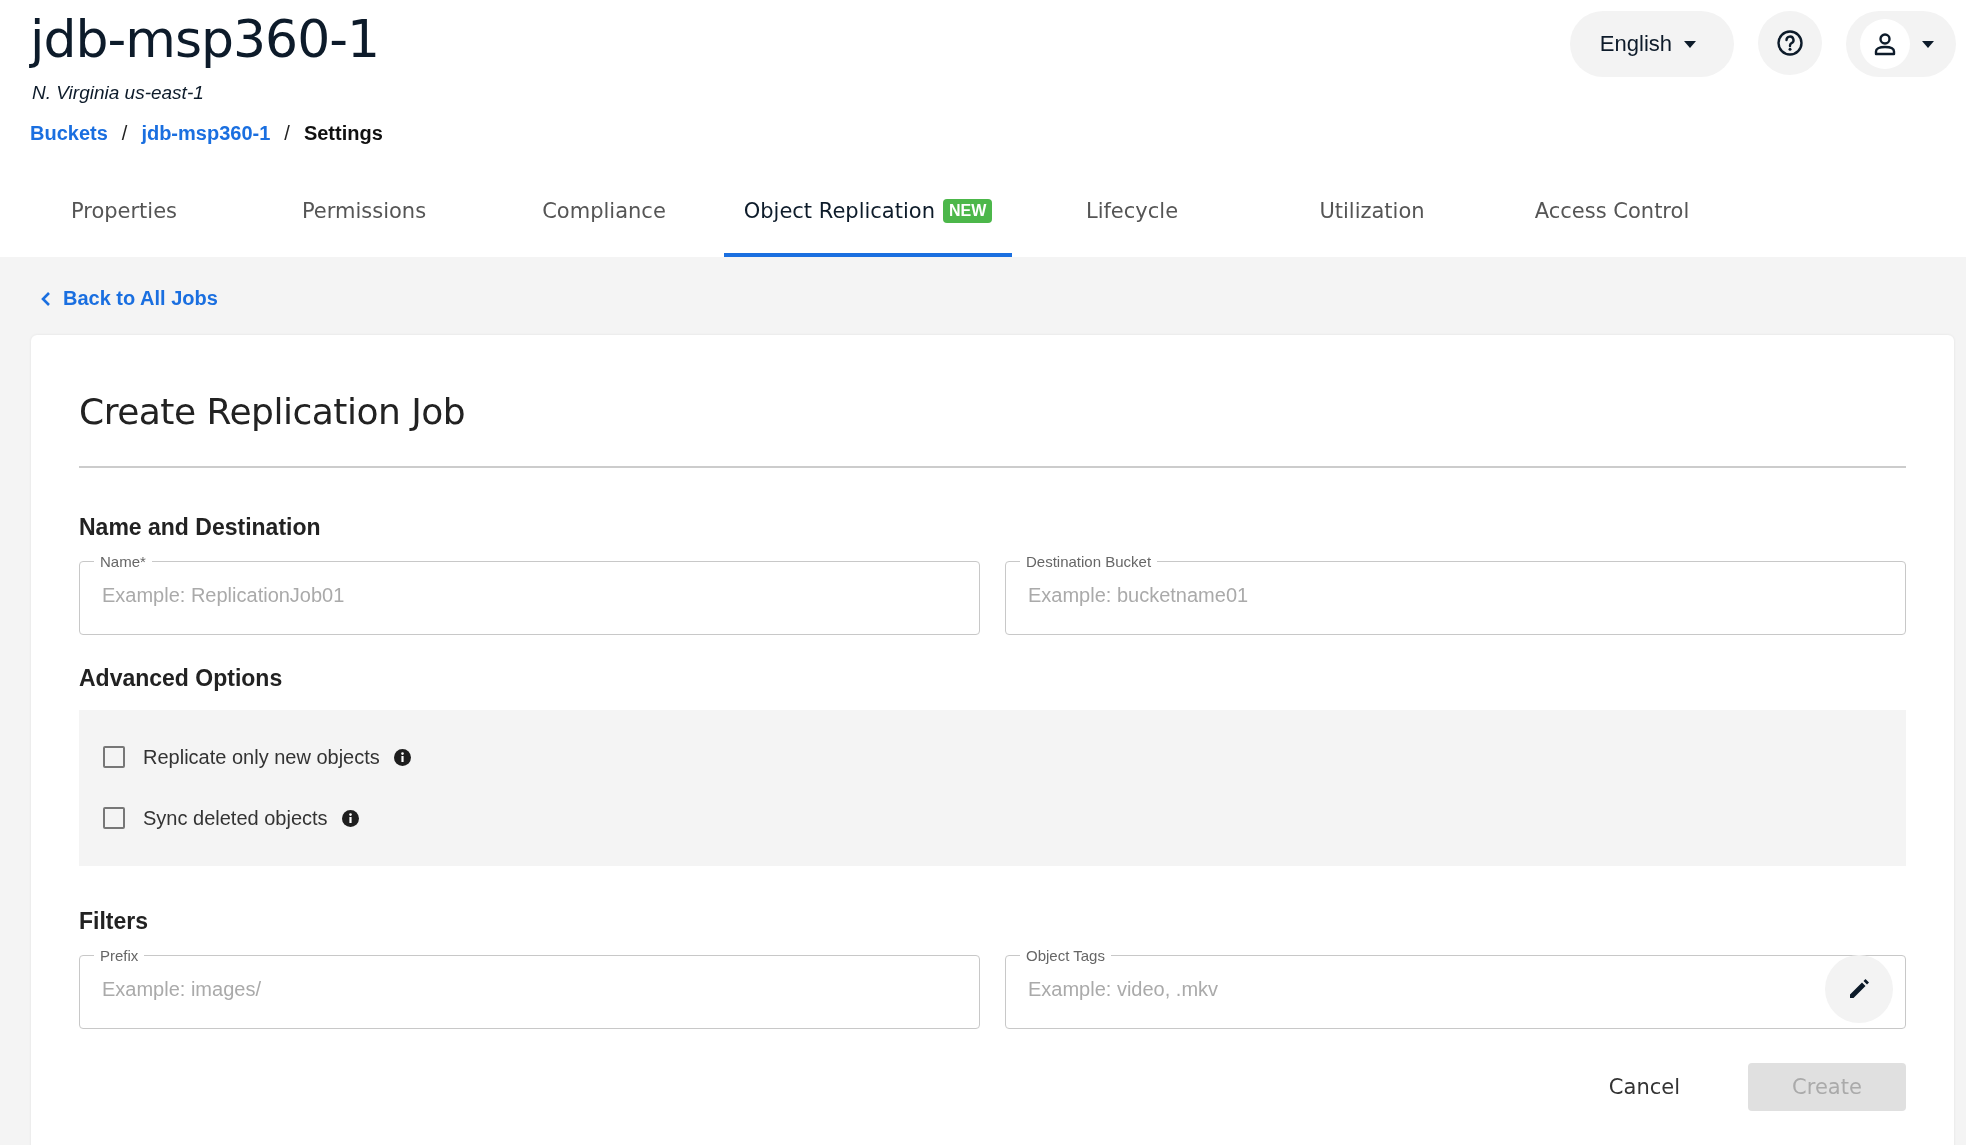 The height and width of the screenshot is (1145, 1966). Describe the element at coordinates (124, 211) in the screenshot. I see `tab-label: Properties` at that location.